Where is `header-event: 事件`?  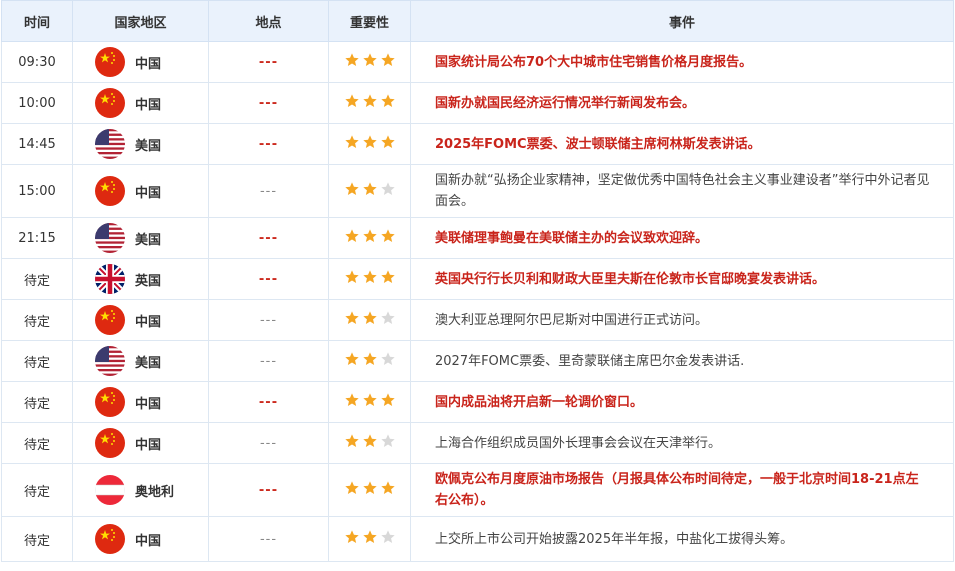 header-event: 事件 is located at coordinates (682, 21).